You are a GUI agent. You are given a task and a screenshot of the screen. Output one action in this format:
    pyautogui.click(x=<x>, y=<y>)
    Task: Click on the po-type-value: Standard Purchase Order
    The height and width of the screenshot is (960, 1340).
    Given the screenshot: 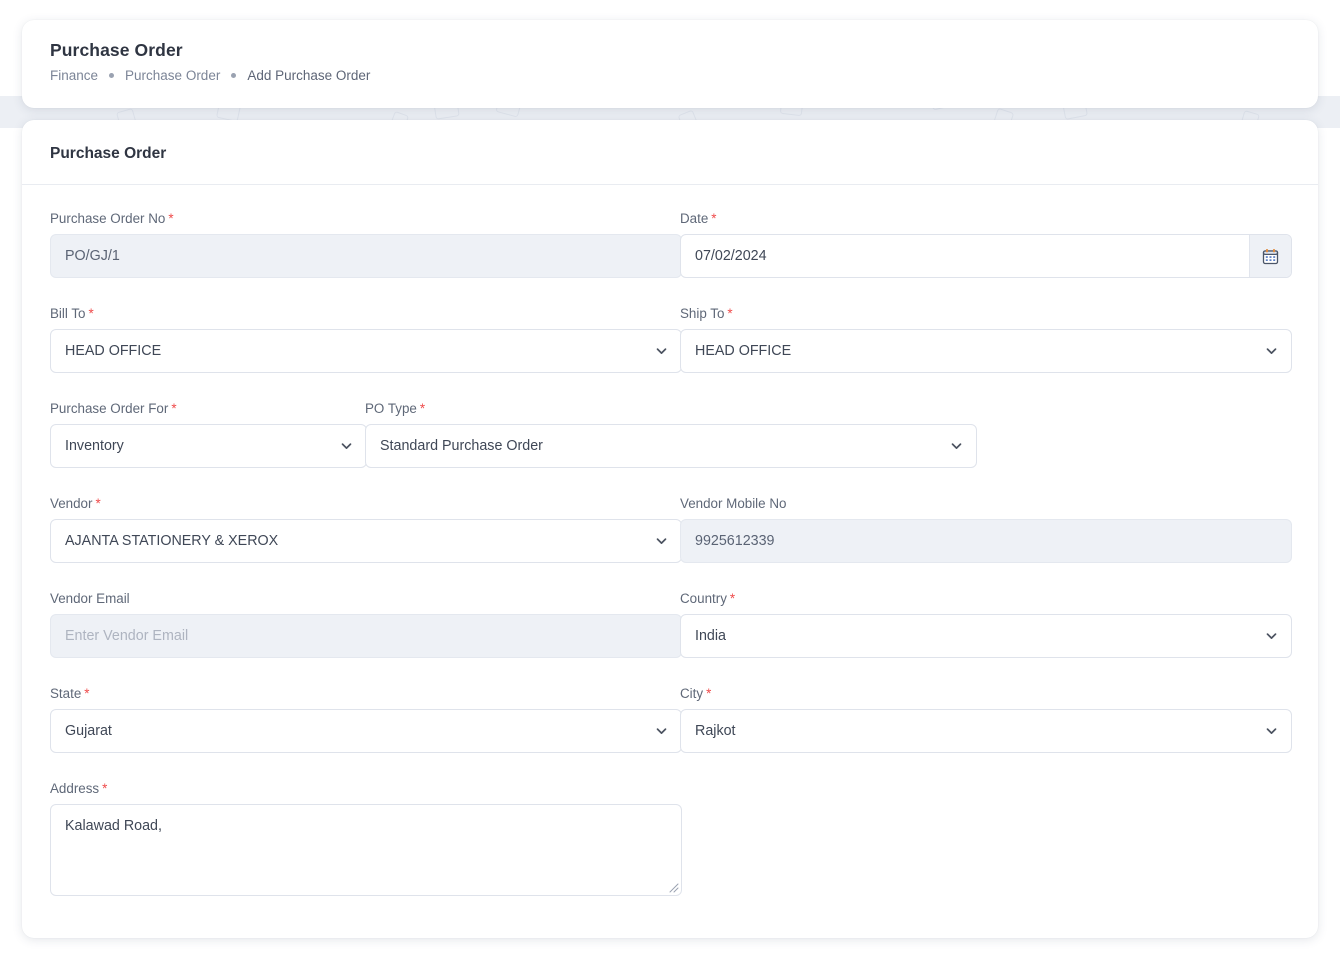 What is the action you would take?
    pyautogui.click(x=461, y=445)
    